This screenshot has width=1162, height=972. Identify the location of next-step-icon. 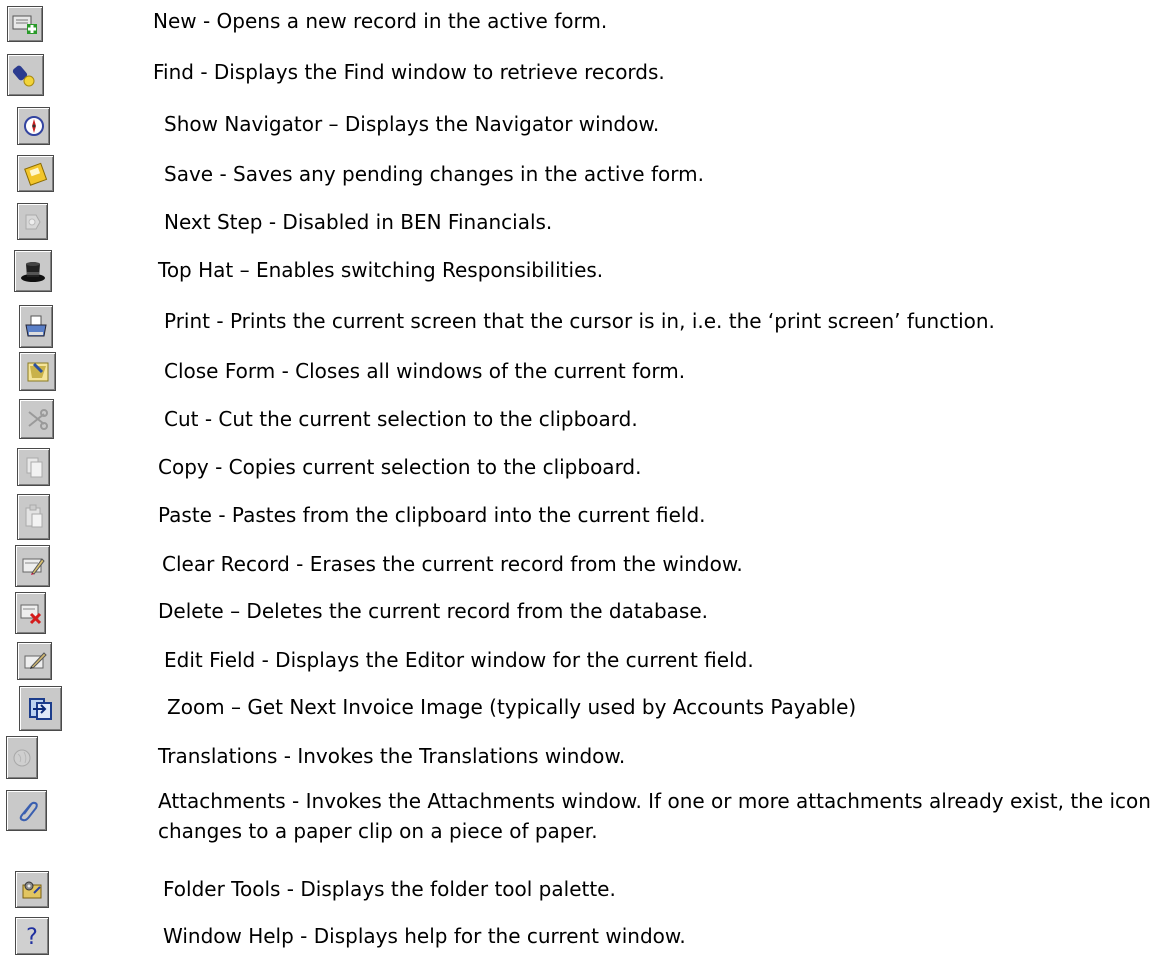
(32, 221).